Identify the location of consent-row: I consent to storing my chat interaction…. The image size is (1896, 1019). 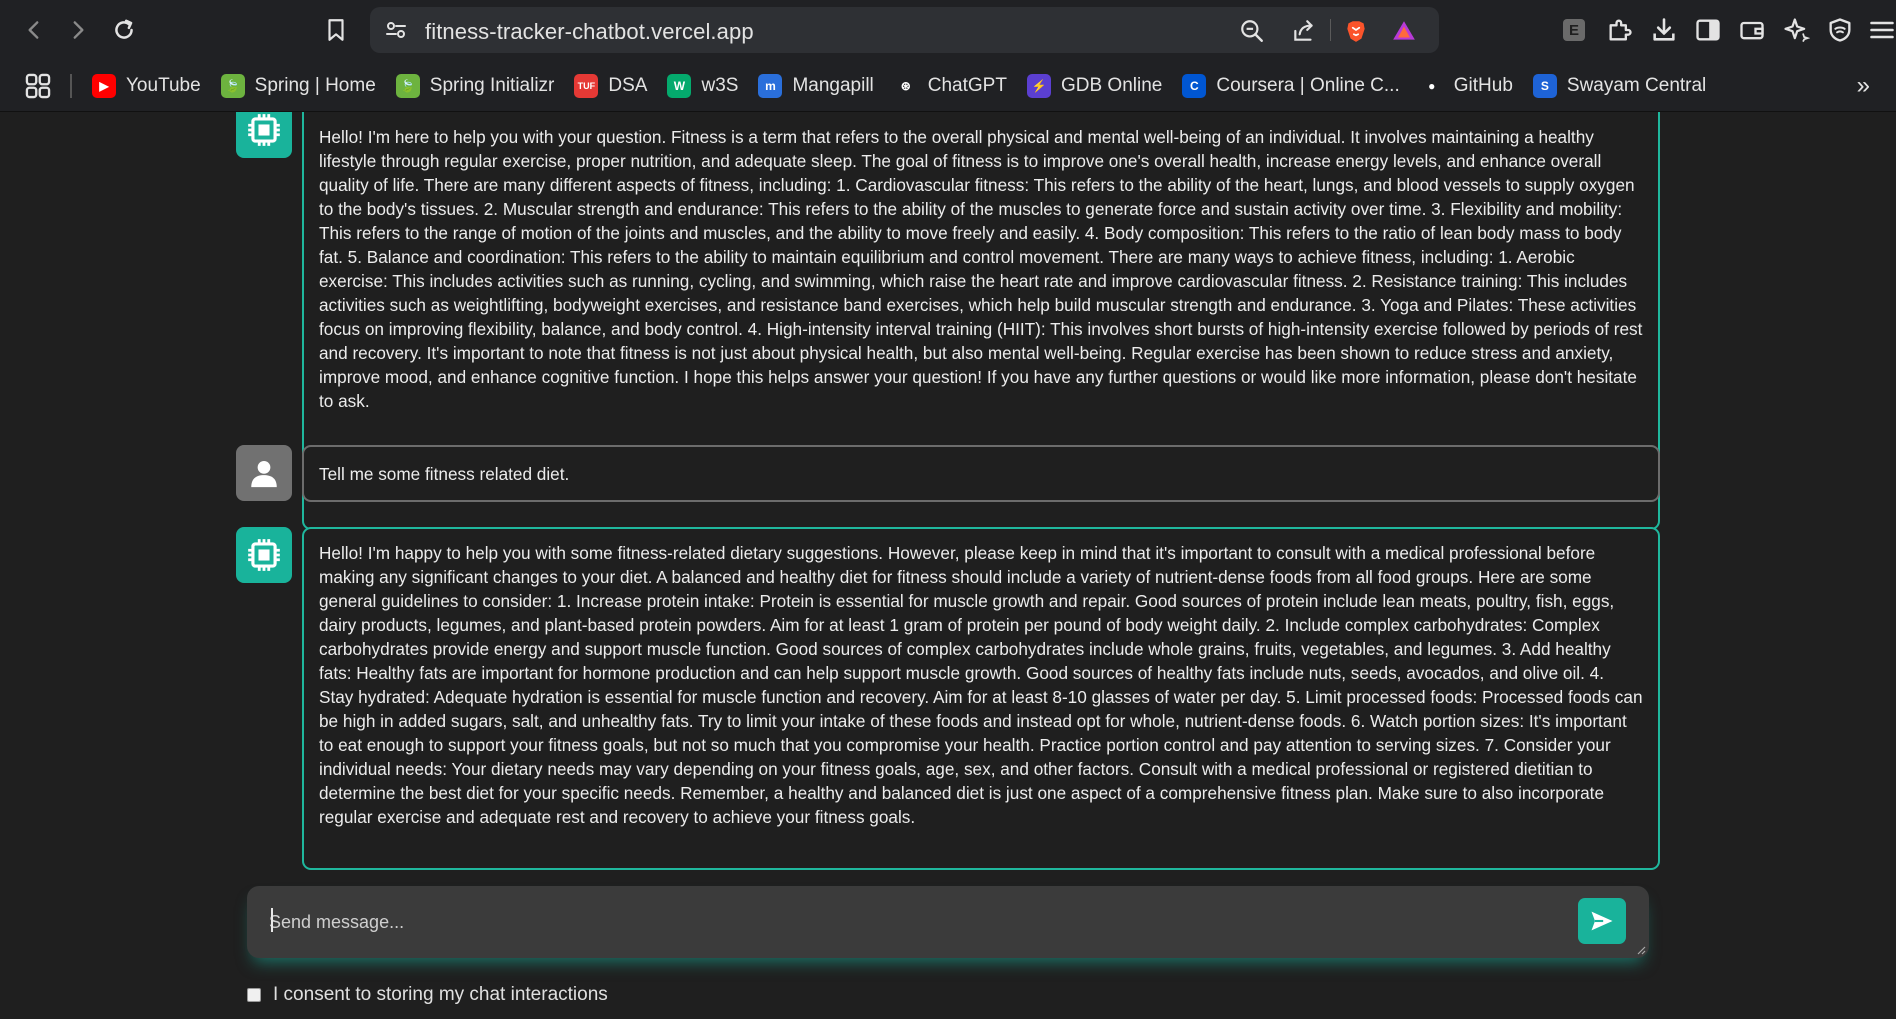
(427, 995).